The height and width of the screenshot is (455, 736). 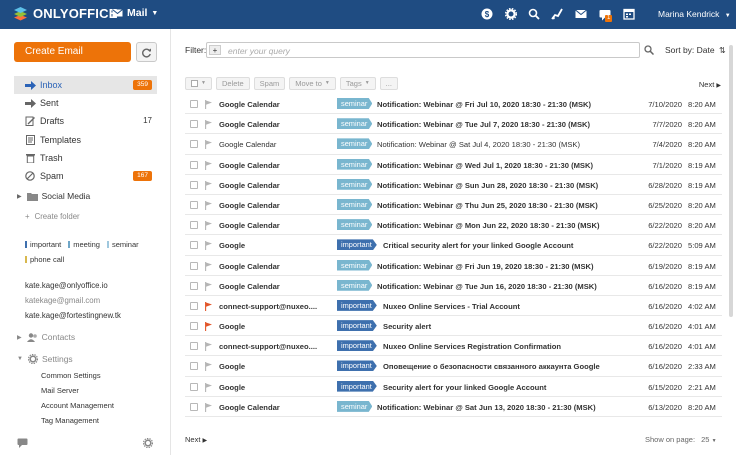 What do you see at coordinates (148, 443) in the screenshot?
I see `gear-icon` at bounding box center [148, 443].